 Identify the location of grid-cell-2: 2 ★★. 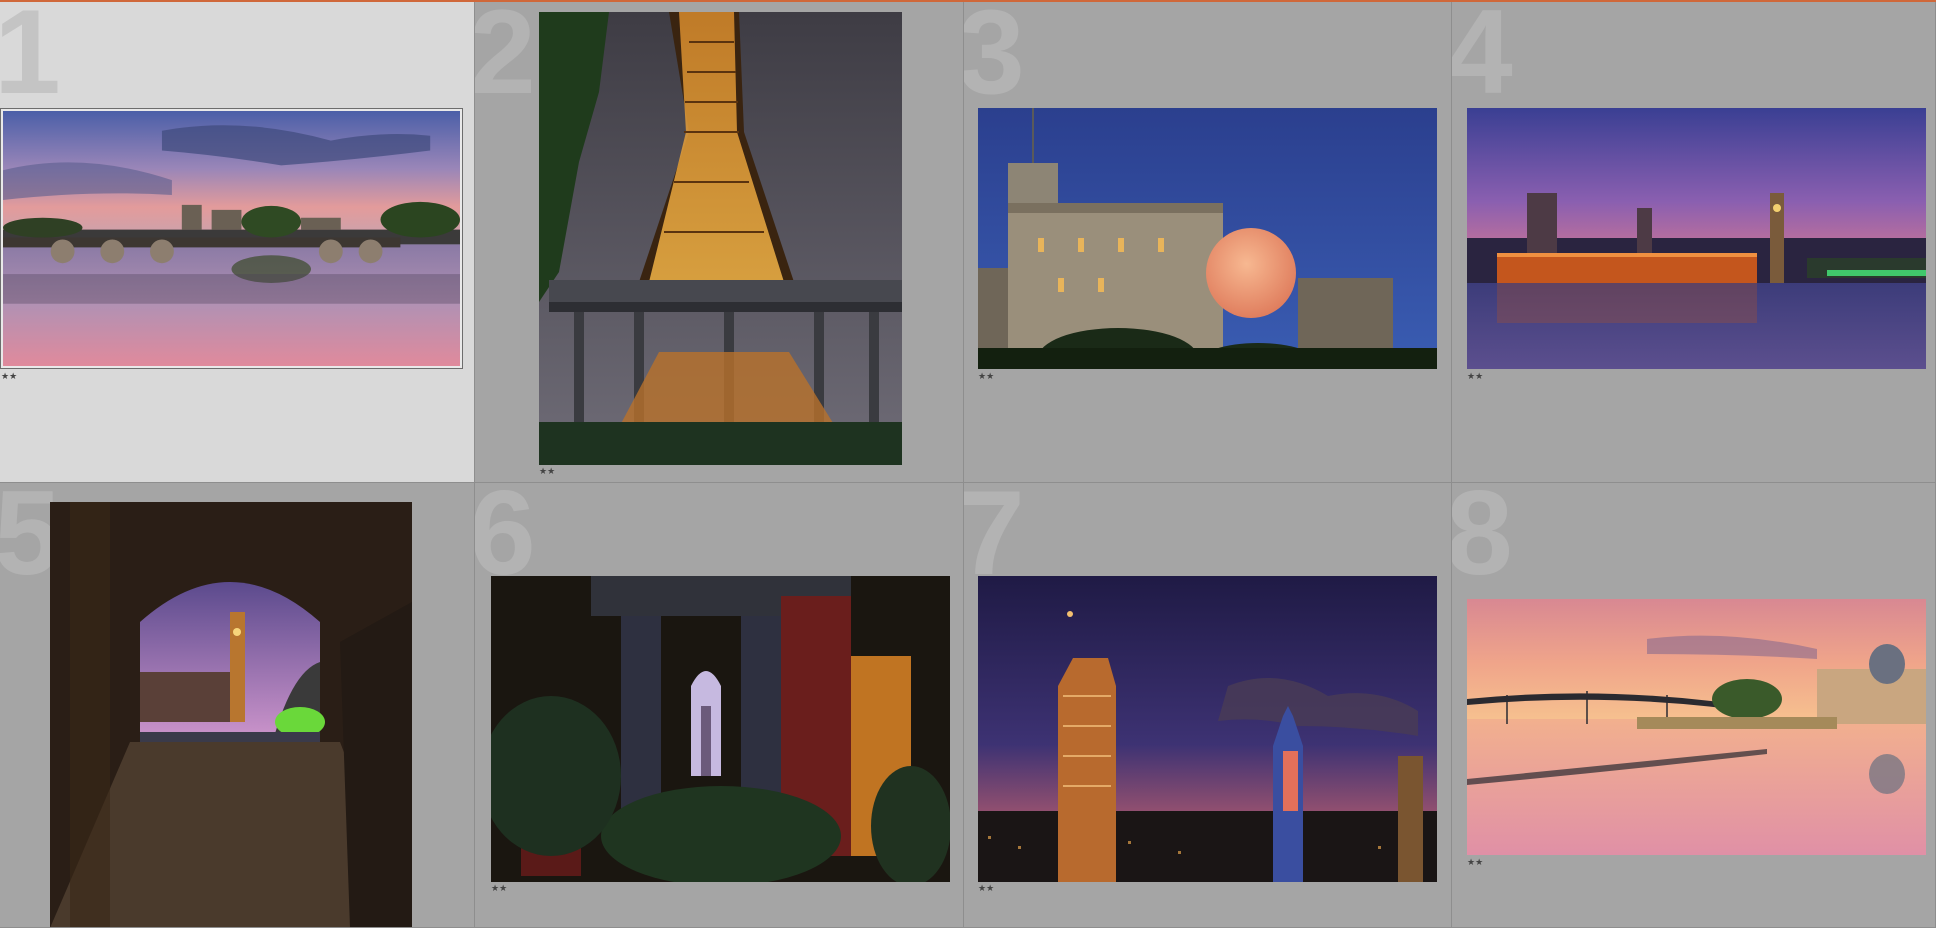
(719, 242).